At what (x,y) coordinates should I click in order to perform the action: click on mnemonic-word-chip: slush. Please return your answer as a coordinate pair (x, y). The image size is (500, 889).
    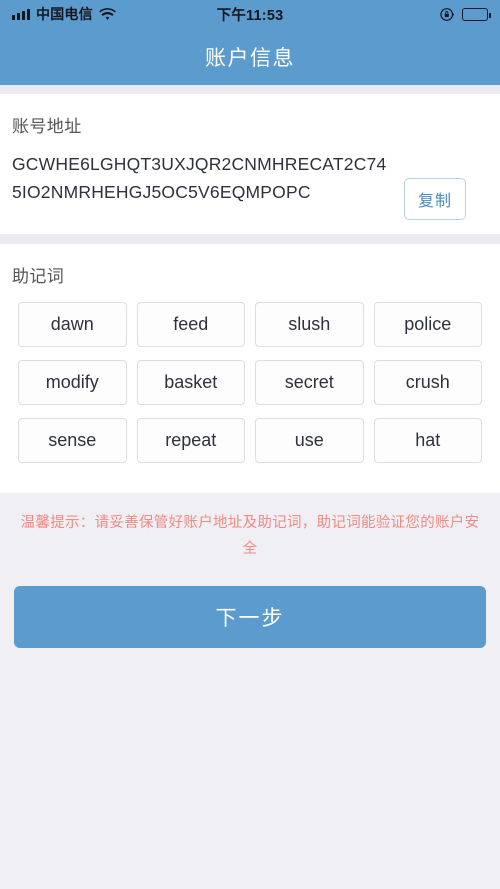
    Looking at the image, I should click on (309, 324).